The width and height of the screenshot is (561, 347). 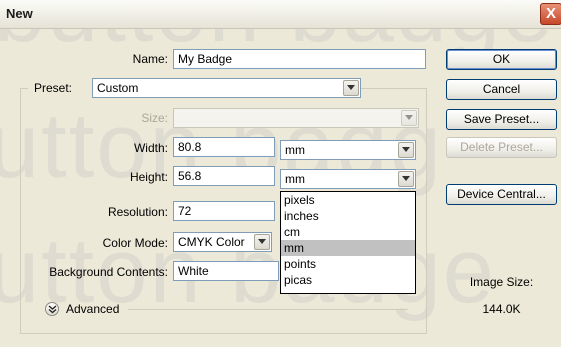 I want to click on advanced-toggle-button, so click(x=52, y=309).